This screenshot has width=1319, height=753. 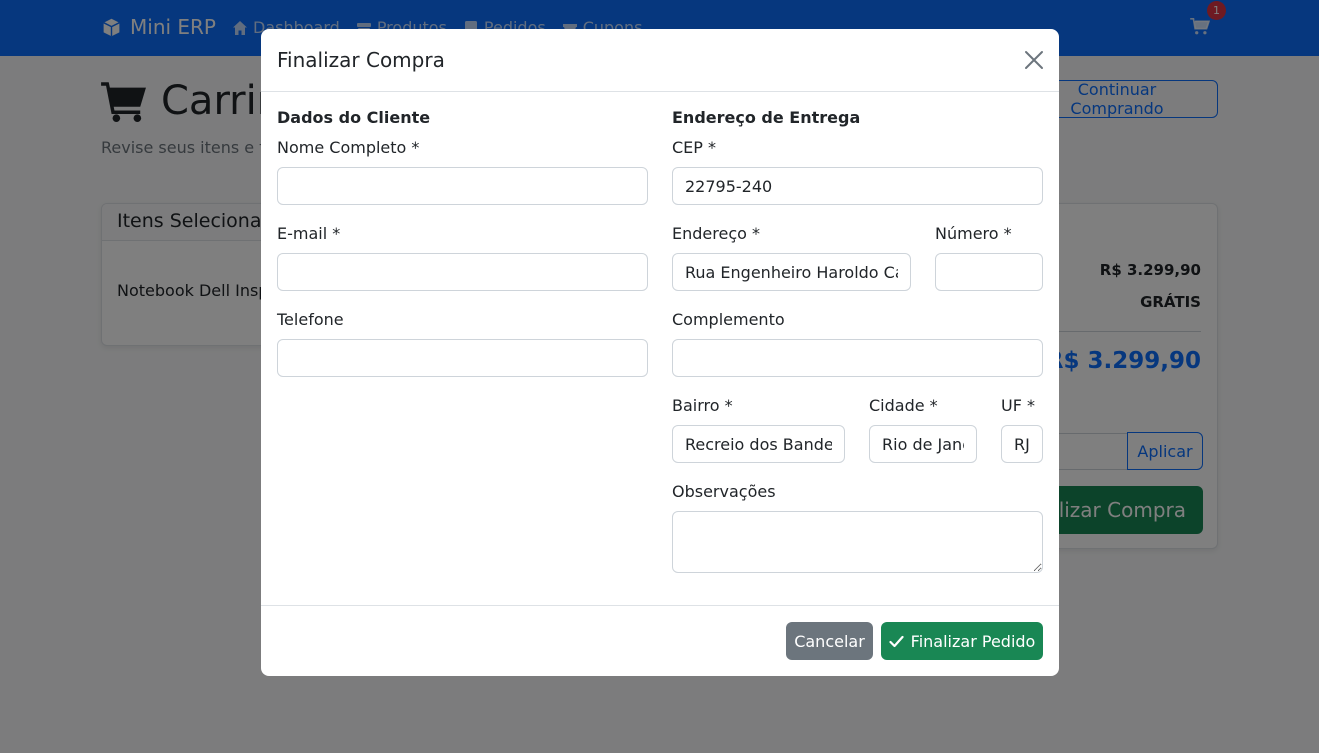 What do you see at coordinates (923, 444) in the screenshot?
I see `cidade-input` at bounding box center [923, 444].